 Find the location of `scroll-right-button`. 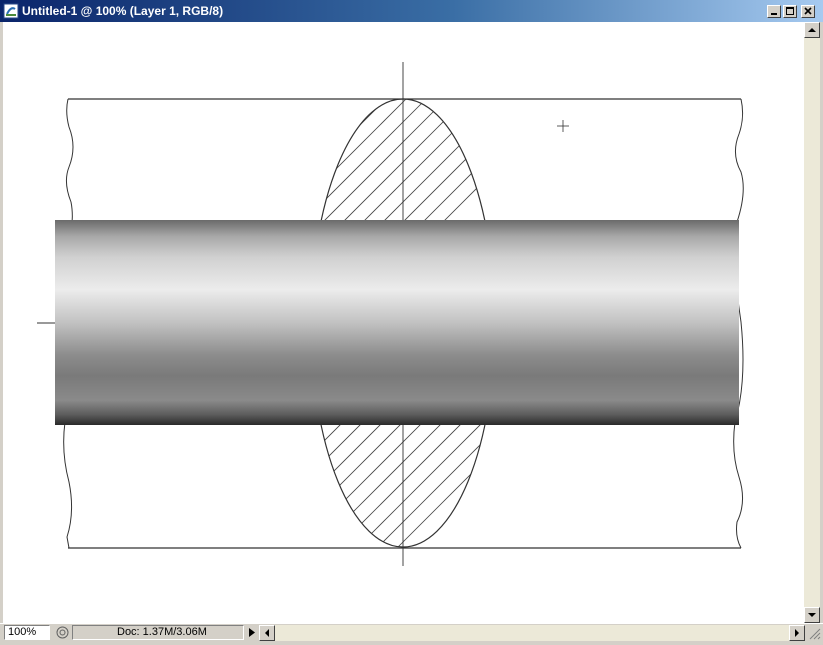

scroll-right-button is located at coordinates (797, 633).